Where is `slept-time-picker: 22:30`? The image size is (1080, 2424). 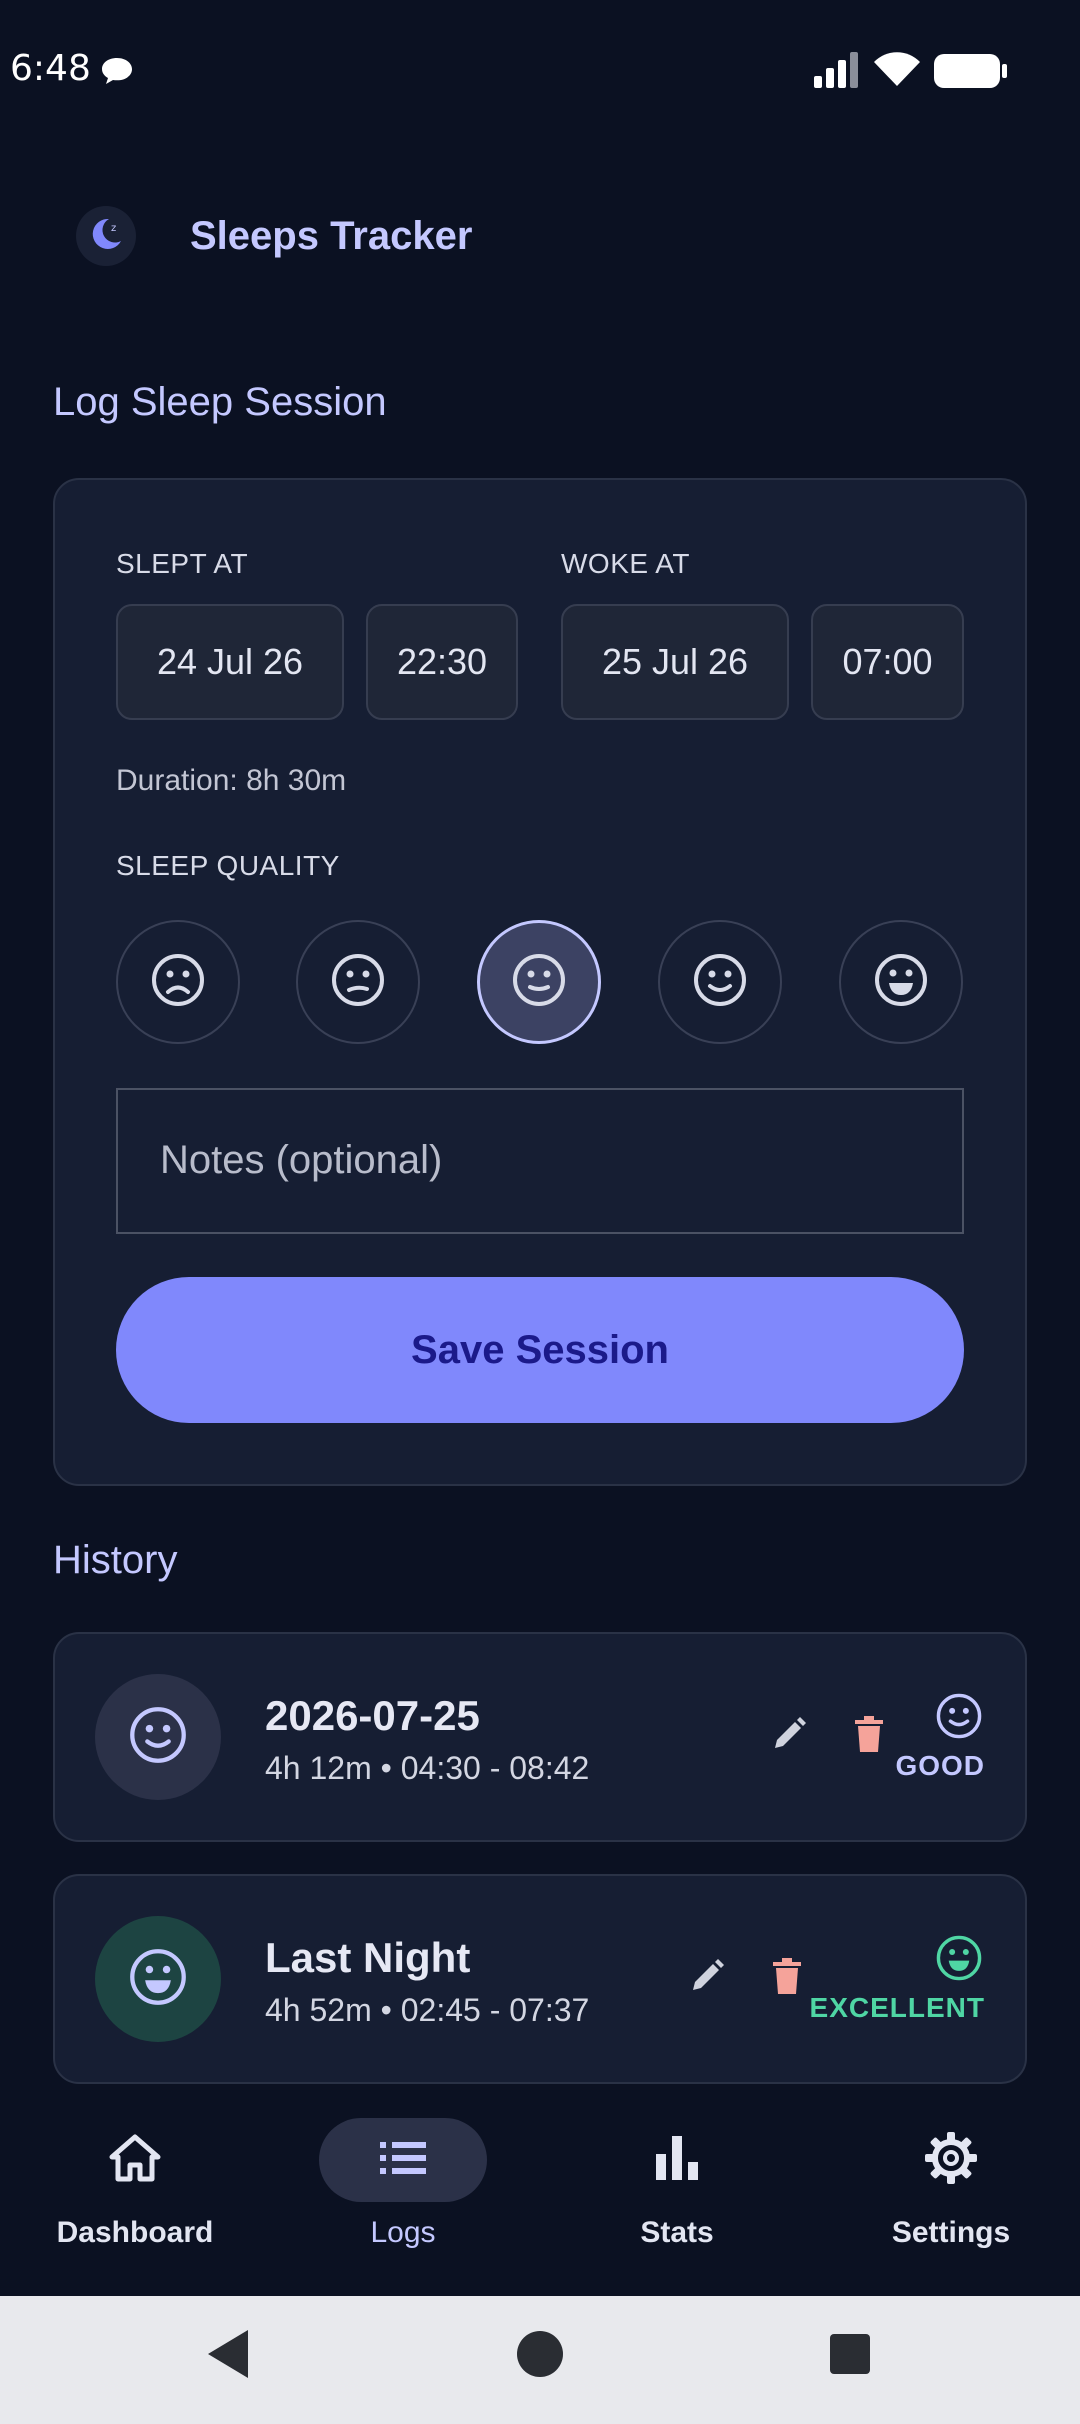
slept-time-picker: 22:30 is located at coordinates (442, 662).